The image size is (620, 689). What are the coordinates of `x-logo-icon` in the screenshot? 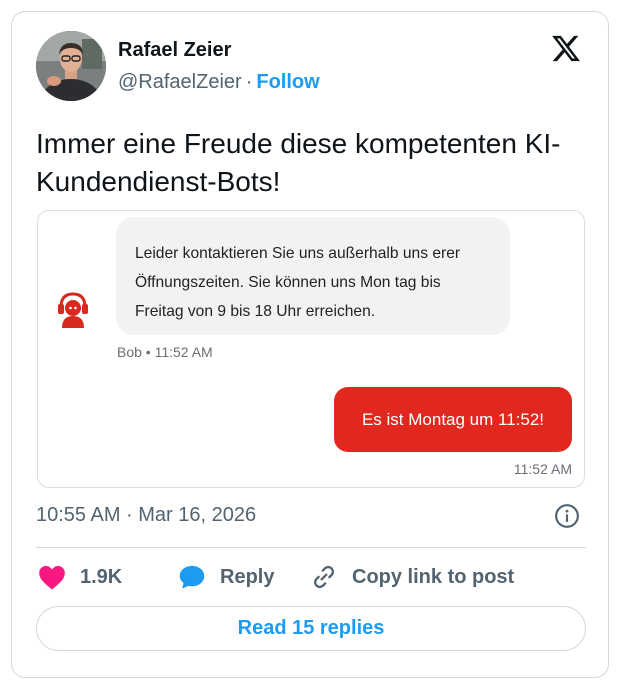 It's located at (566, 48).